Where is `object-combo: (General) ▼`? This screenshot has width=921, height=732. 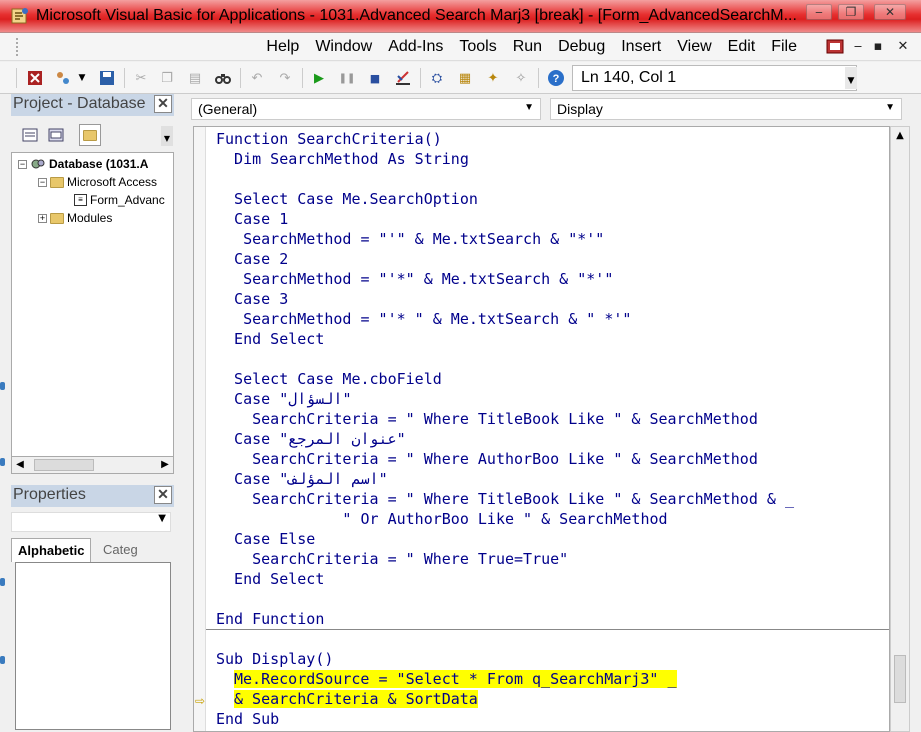 object-combo: (General) ▼ is located at coordinates (366, 109).